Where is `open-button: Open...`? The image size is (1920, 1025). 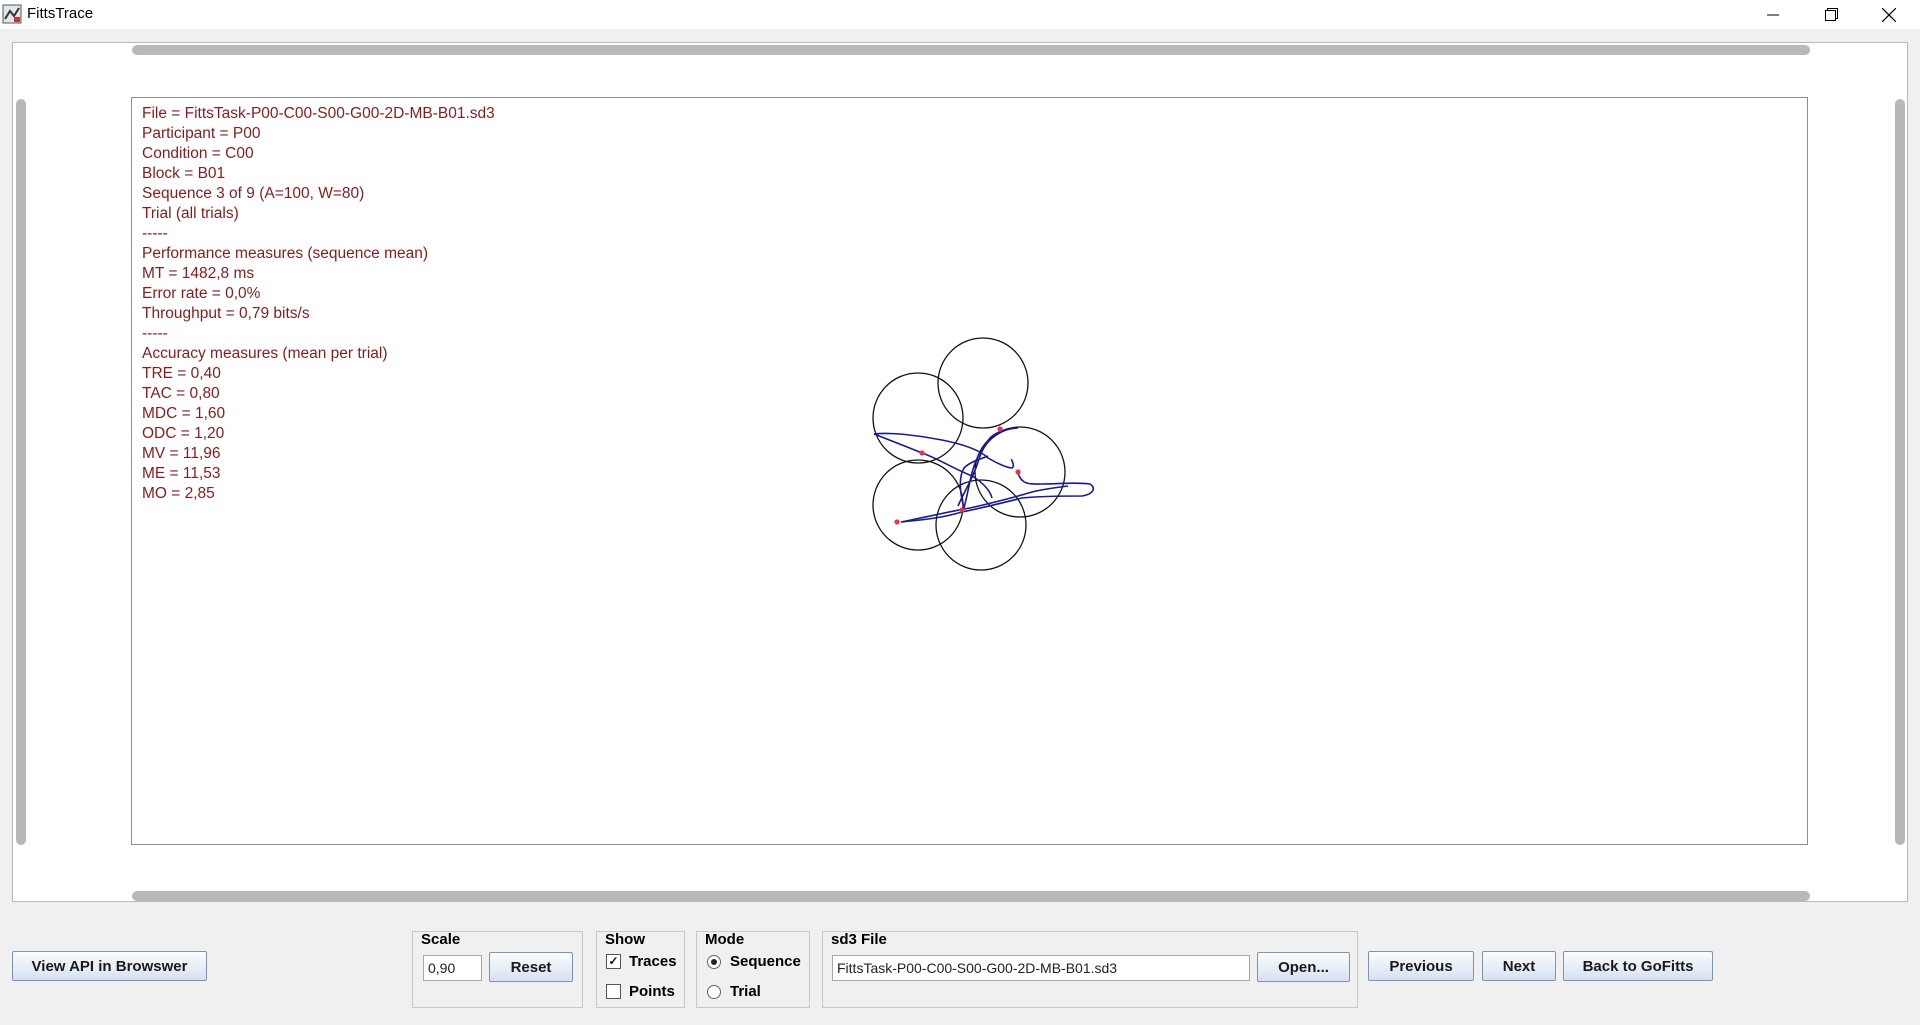
open-button: Open... is located at coordinates (1303, 967).